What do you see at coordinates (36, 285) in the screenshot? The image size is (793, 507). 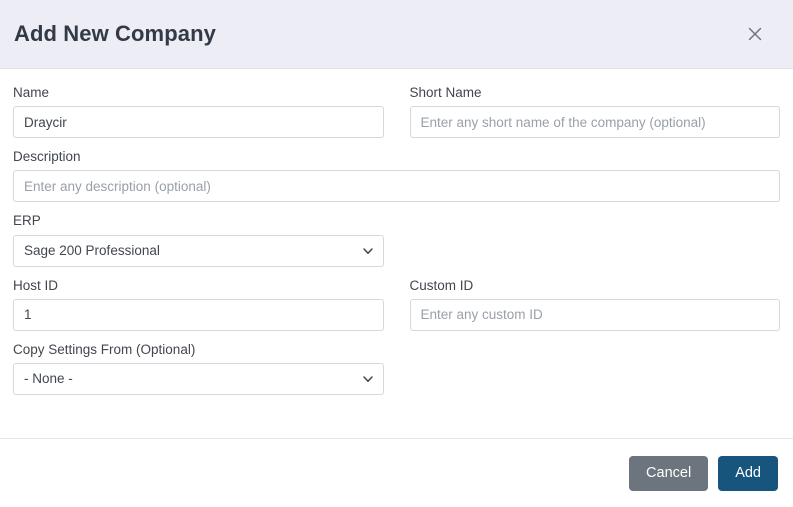 I see `host-id-label: Host ID` at bounding box center [36, 285].